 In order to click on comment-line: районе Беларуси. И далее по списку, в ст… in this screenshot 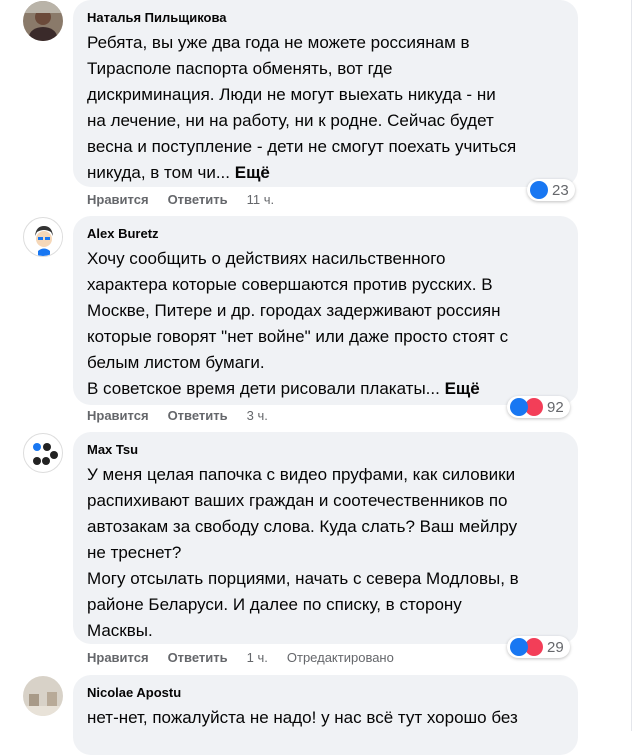, I will do `click(274, 604)`.